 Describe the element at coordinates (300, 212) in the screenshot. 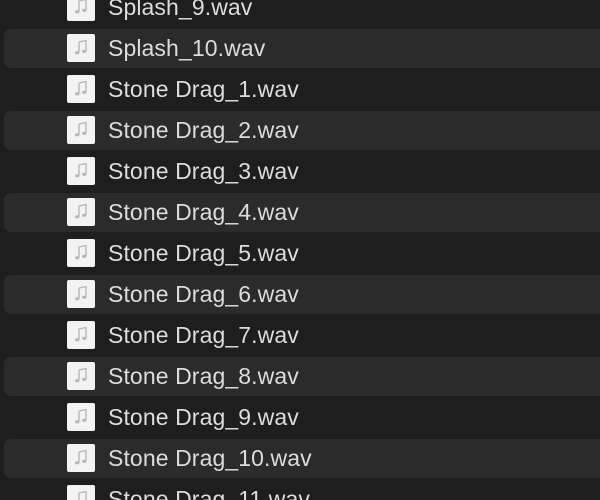

I see `file-row: Stone Drag_4.wav` at that location.